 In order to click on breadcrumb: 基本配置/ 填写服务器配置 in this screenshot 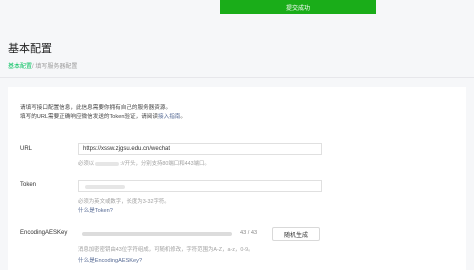, I will do `click(42, 65)`.